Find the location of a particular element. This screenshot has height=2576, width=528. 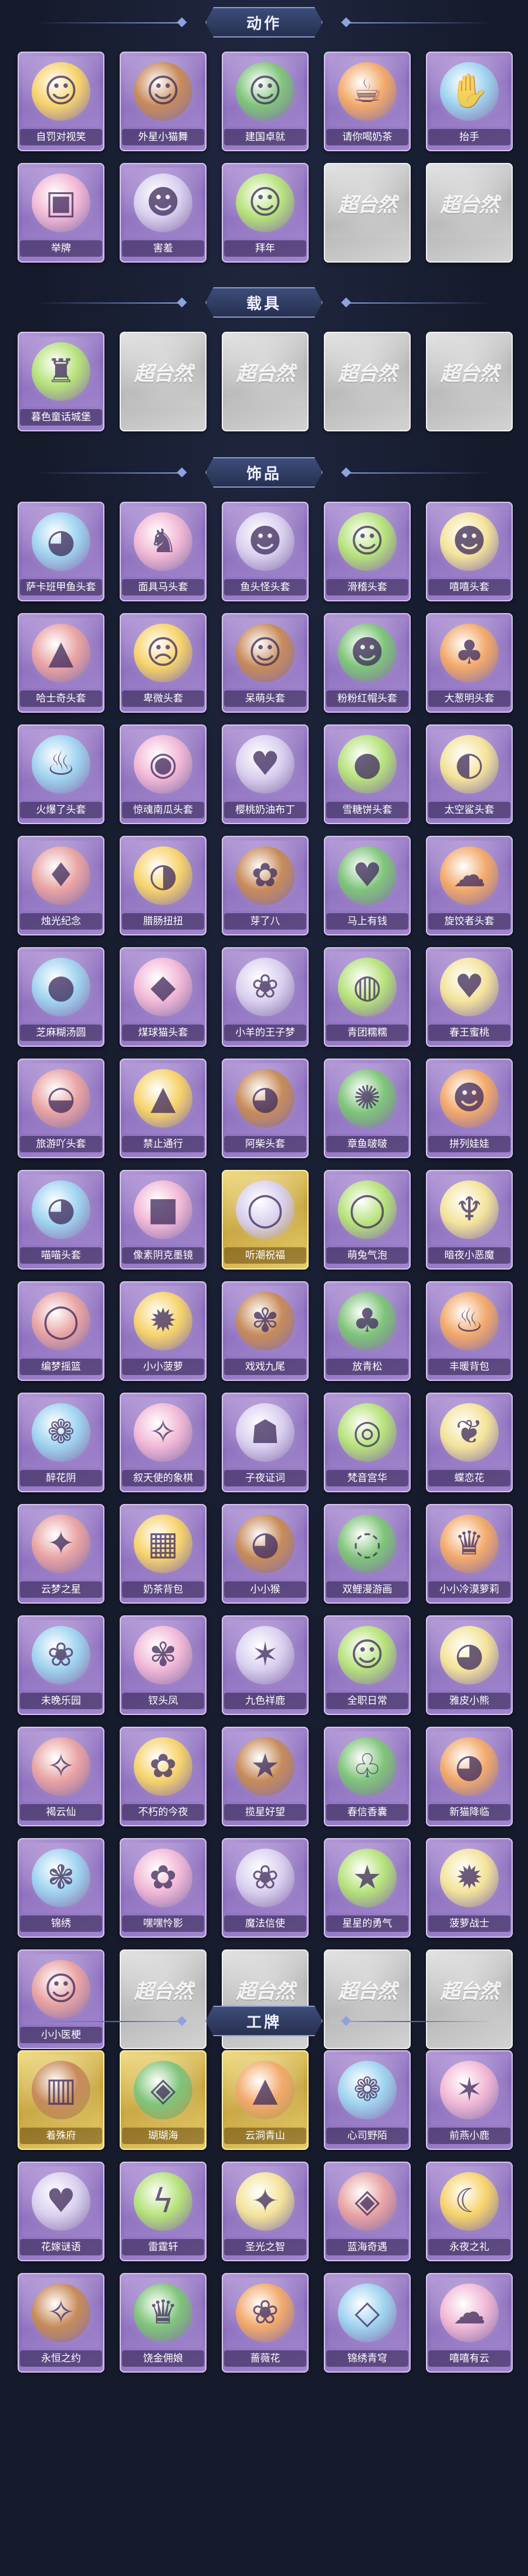

item-card: ☻ 嘻嘻头套 is located at coordinates (469, 551).